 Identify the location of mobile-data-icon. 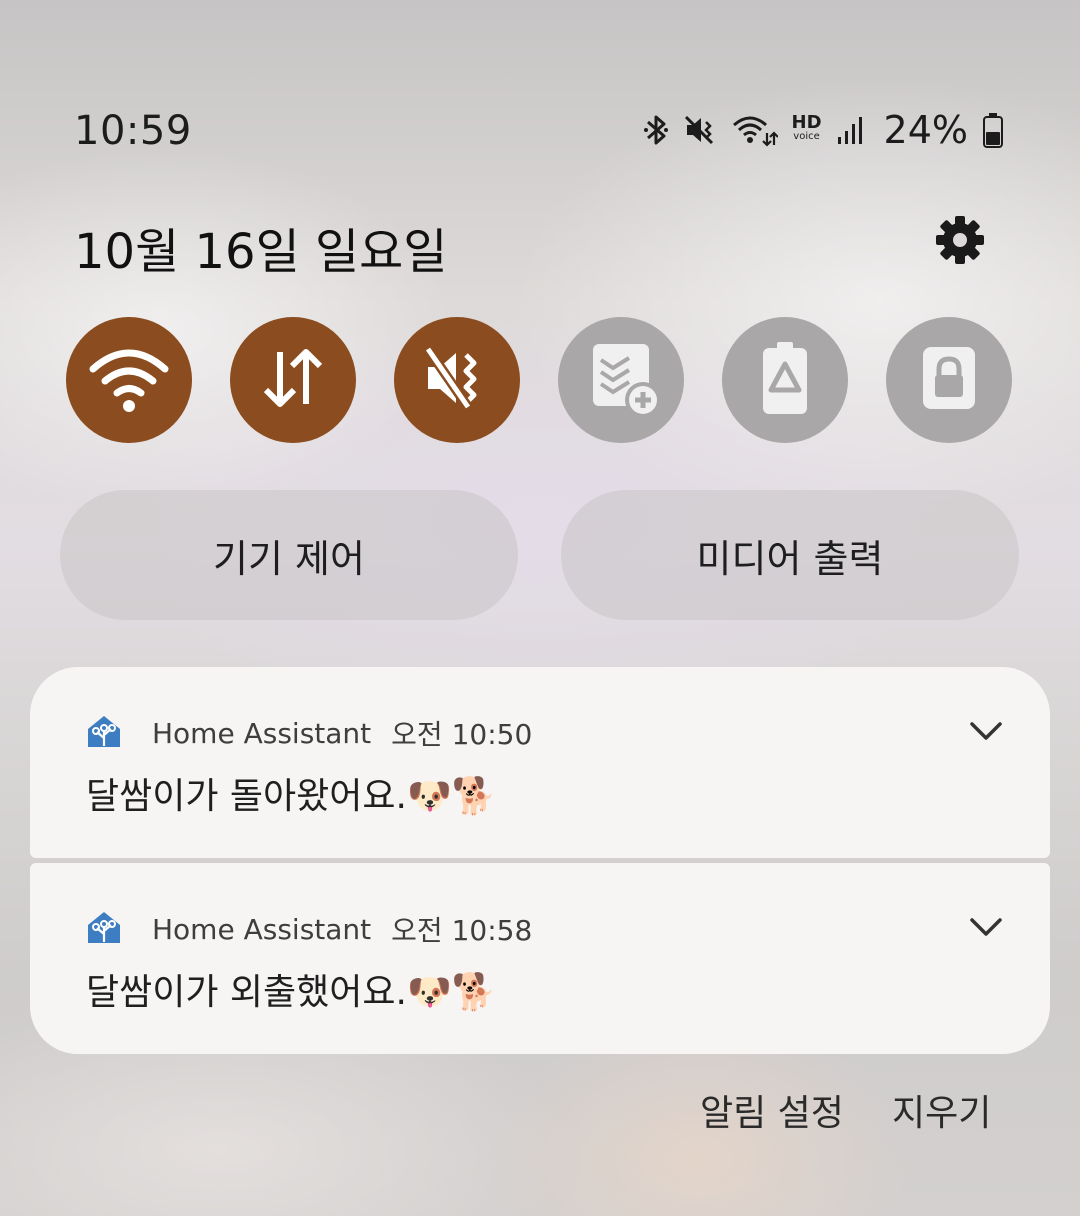
(293, 380).